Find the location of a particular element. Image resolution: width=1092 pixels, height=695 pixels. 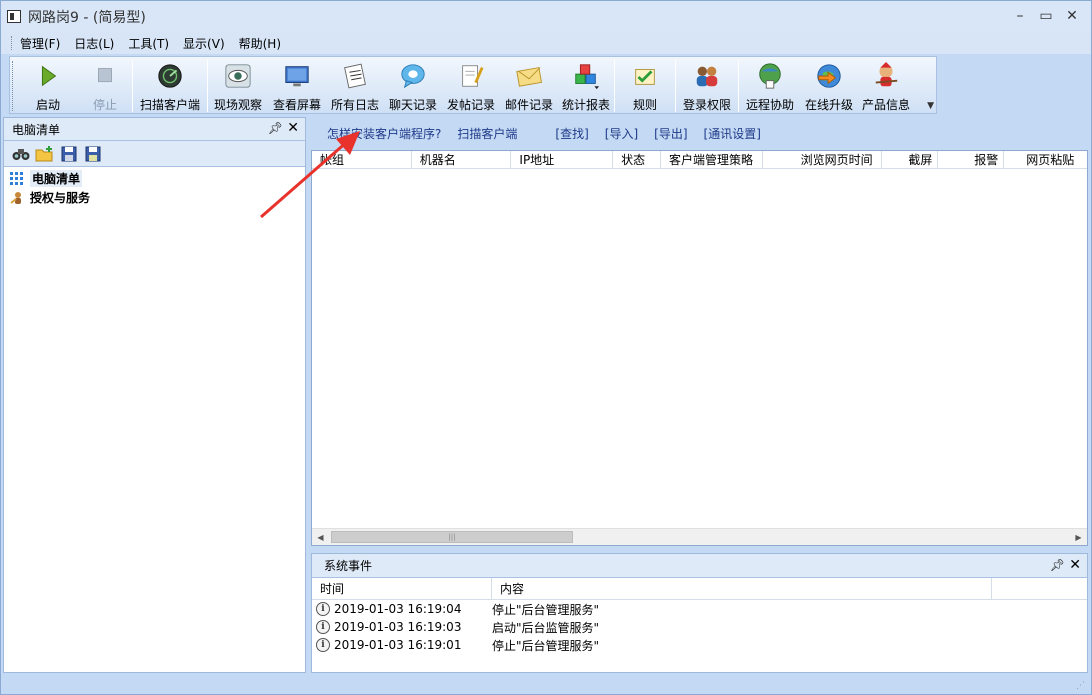

update-icon is located at coordinates (829, 76).